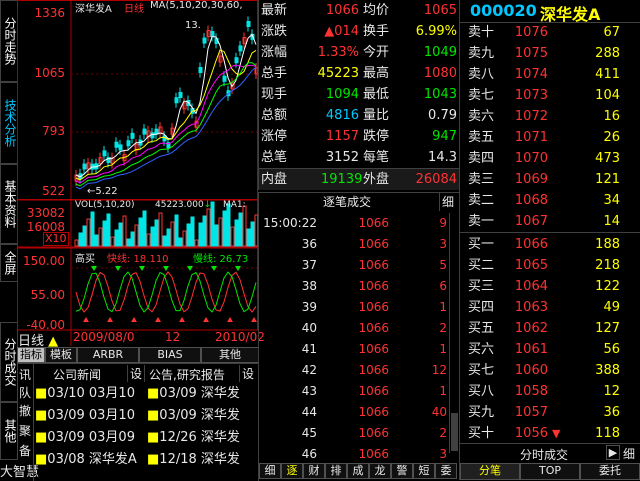 The height and width of the screenshot is (481, 640). What do you see at coordinates (454, 432) in the screenshot?
I see `tick-scroll-thumb` at bounding box center [454, 432].